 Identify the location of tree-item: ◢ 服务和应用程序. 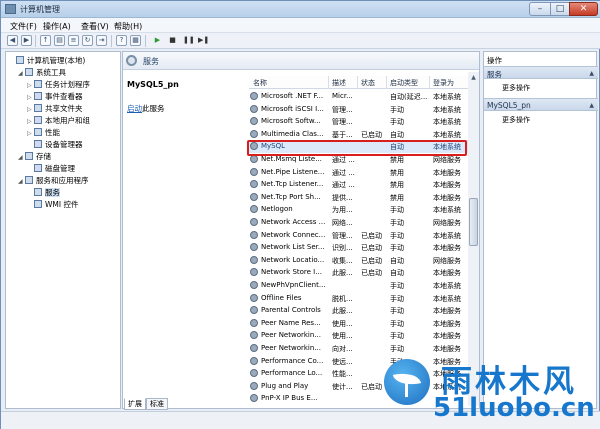
(53, 181).